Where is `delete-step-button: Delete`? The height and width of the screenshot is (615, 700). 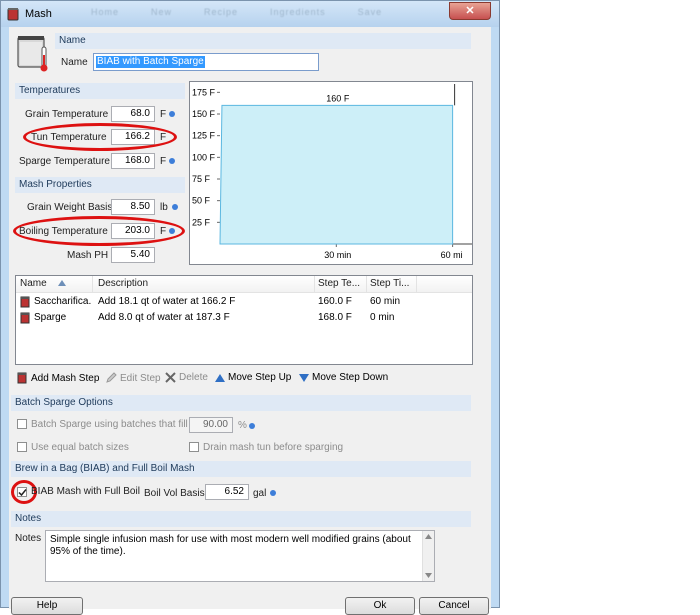 delete-step-button: Delete is located at coordinates (186, 377).